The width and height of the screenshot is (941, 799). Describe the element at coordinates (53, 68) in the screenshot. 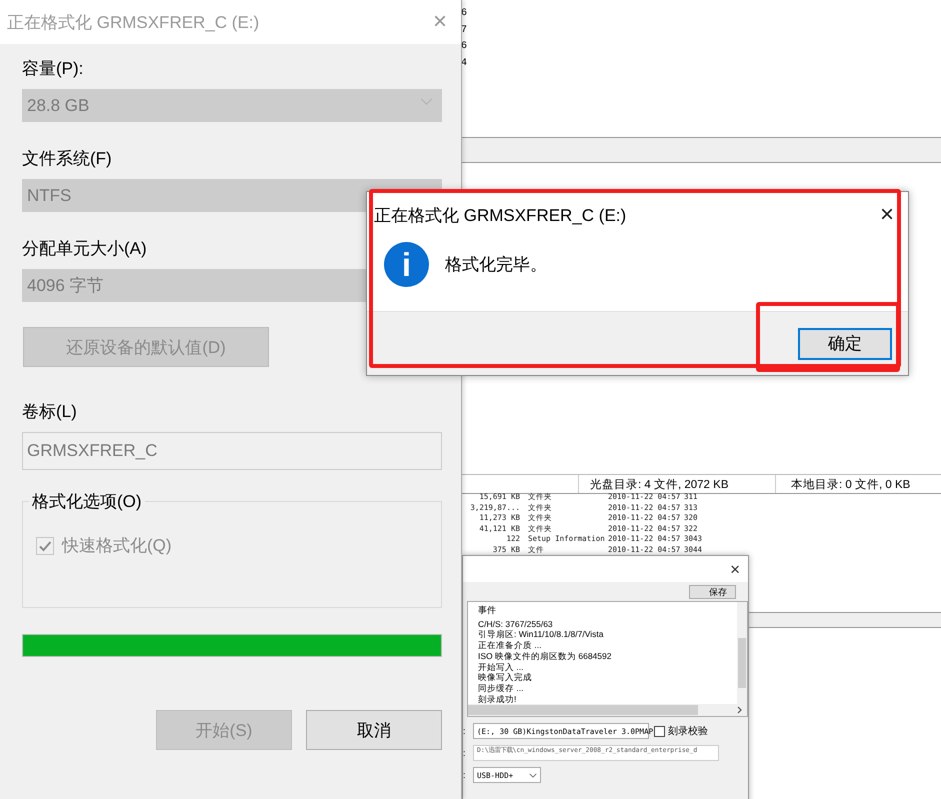

I see `field-label: 容量(P):` at that location.